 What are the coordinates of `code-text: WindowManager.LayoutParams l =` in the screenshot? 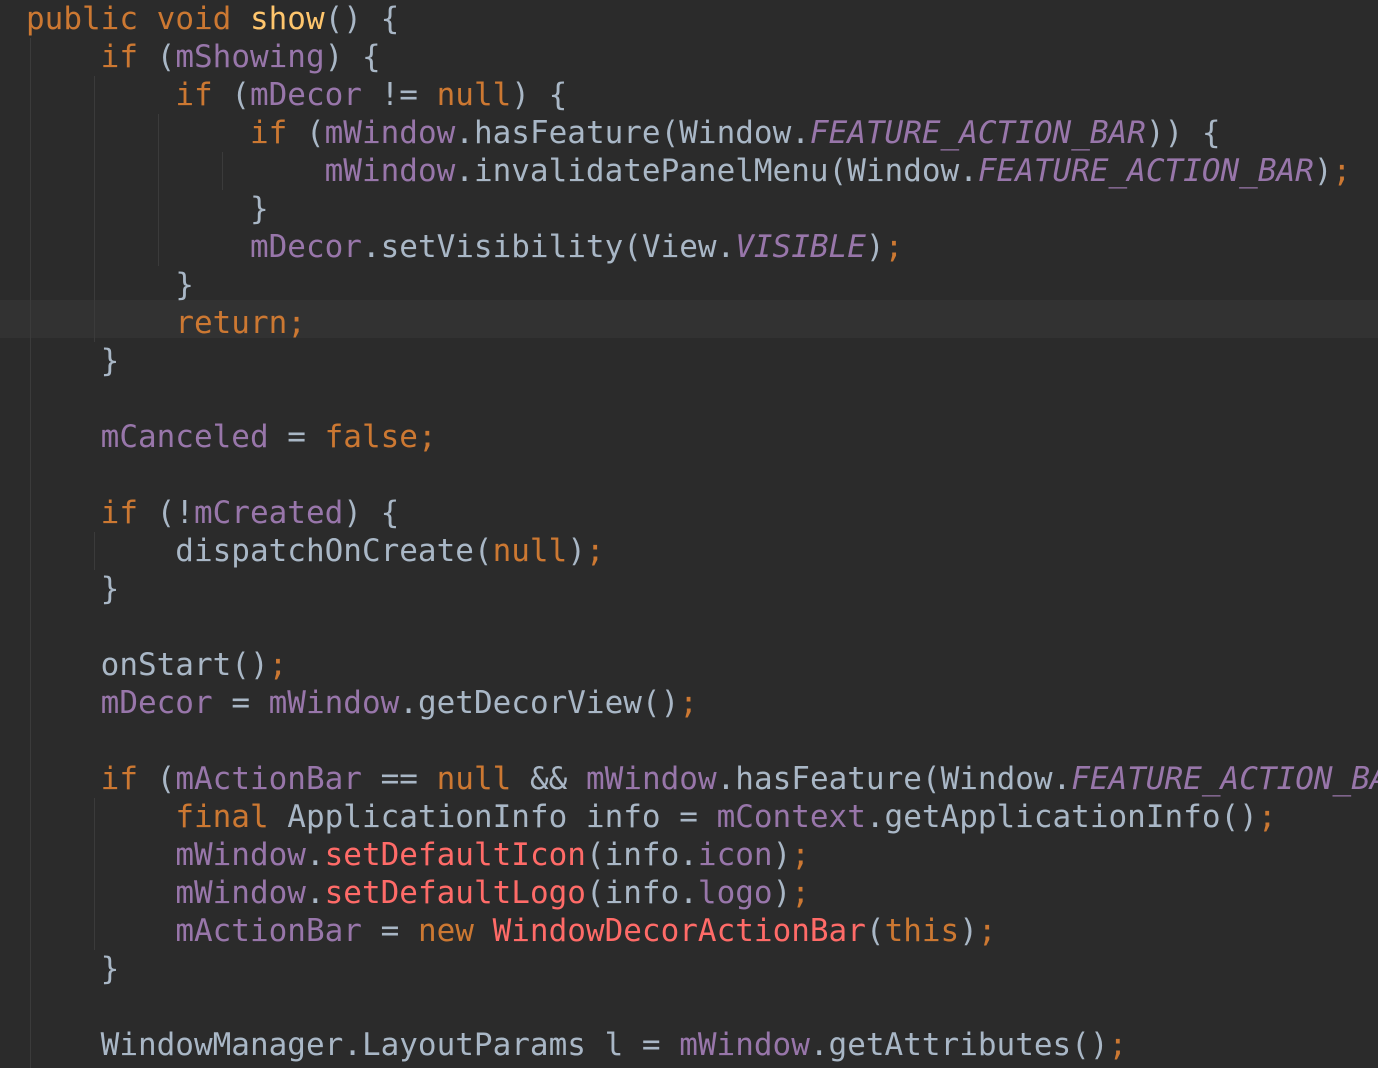 It's located at (353, 1045).